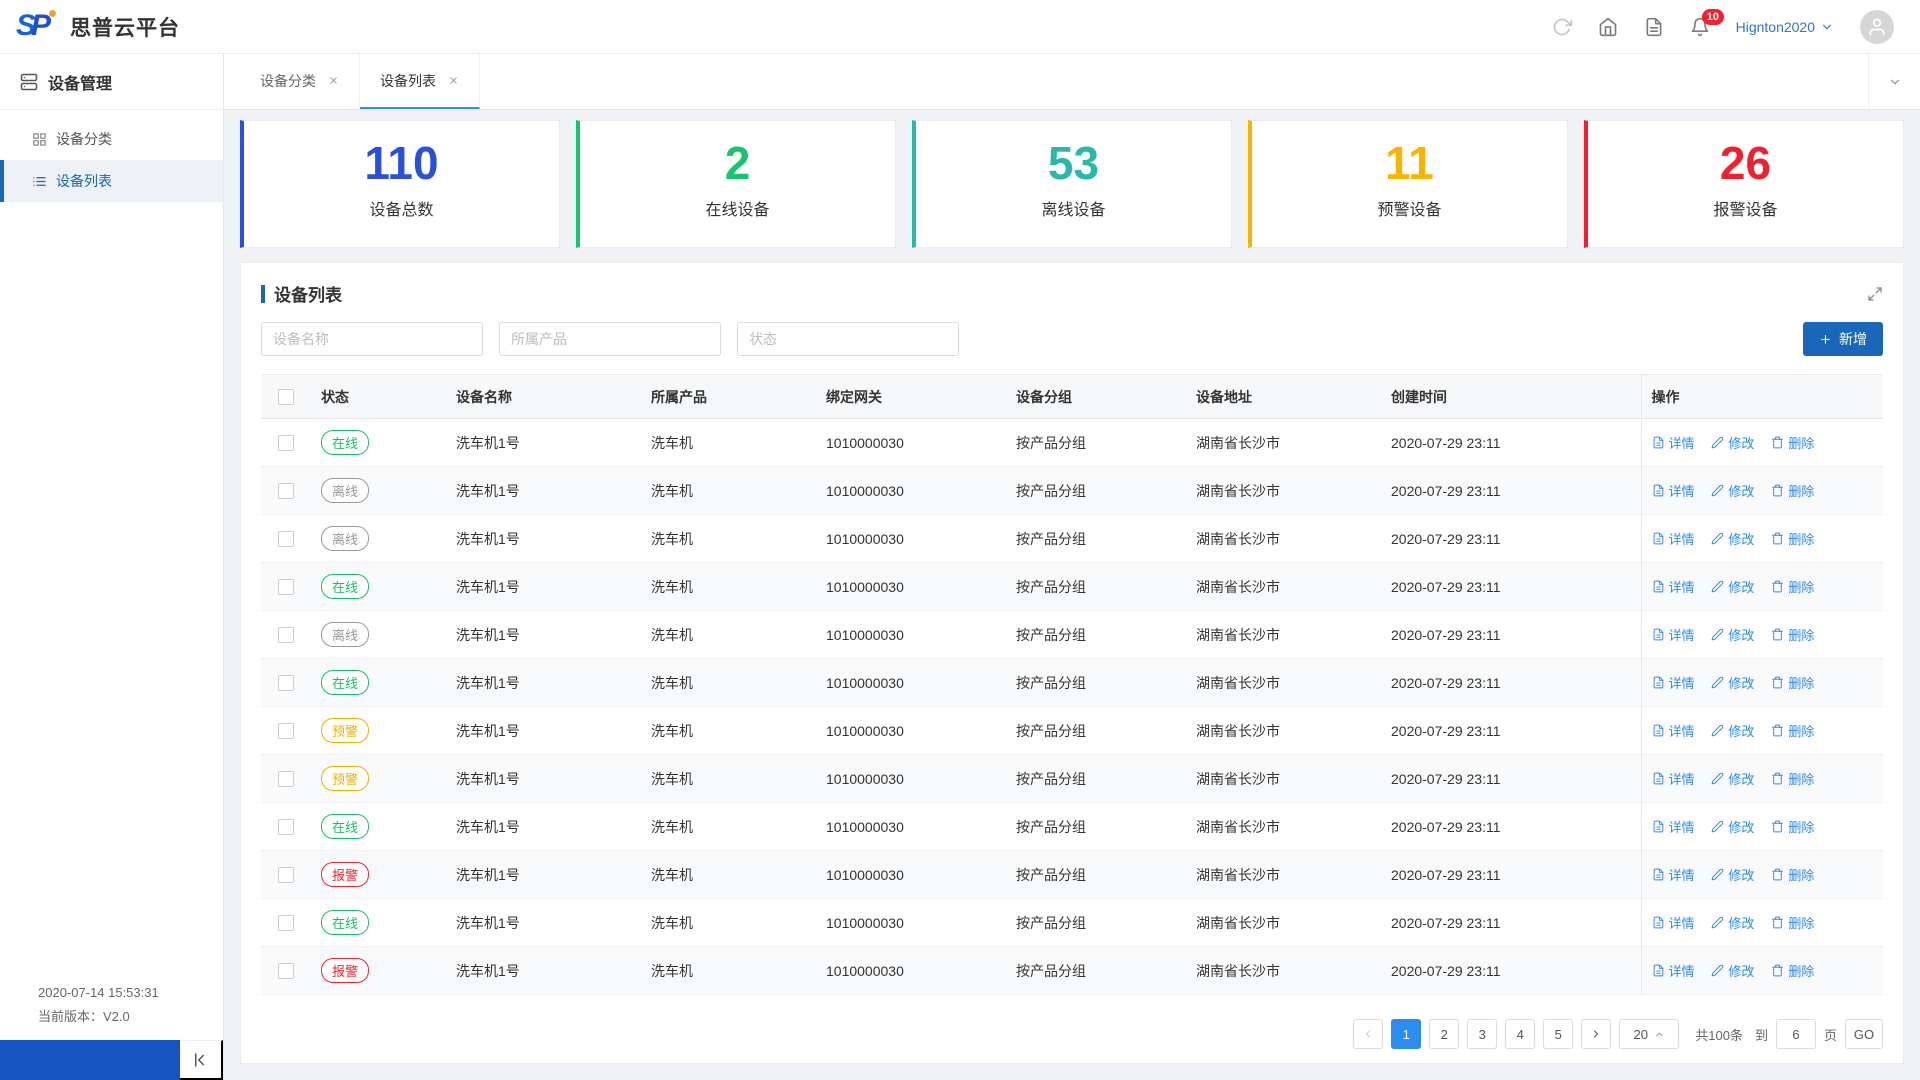 The width and height of the screenshot is (1920, 1080). Describe the element at coordinates (29, 81) in the screenshot. I see `device-management-icon` at that location.